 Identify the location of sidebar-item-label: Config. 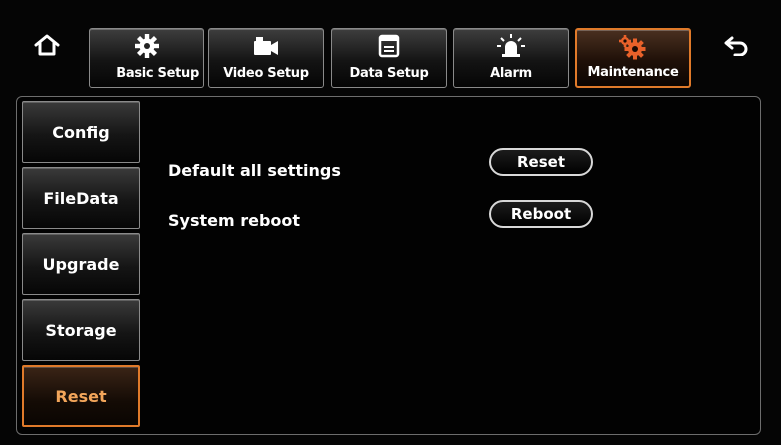
(81, 132).